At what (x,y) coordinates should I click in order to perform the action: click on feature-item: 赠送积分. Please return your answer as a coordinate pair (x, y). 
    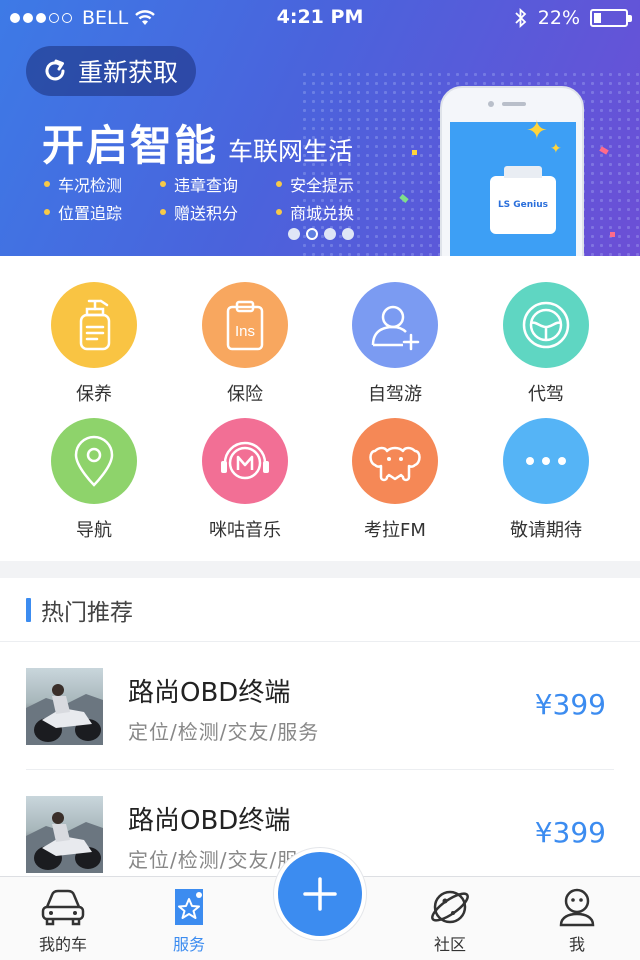
    Looking at the image, I should click on (218, 212).